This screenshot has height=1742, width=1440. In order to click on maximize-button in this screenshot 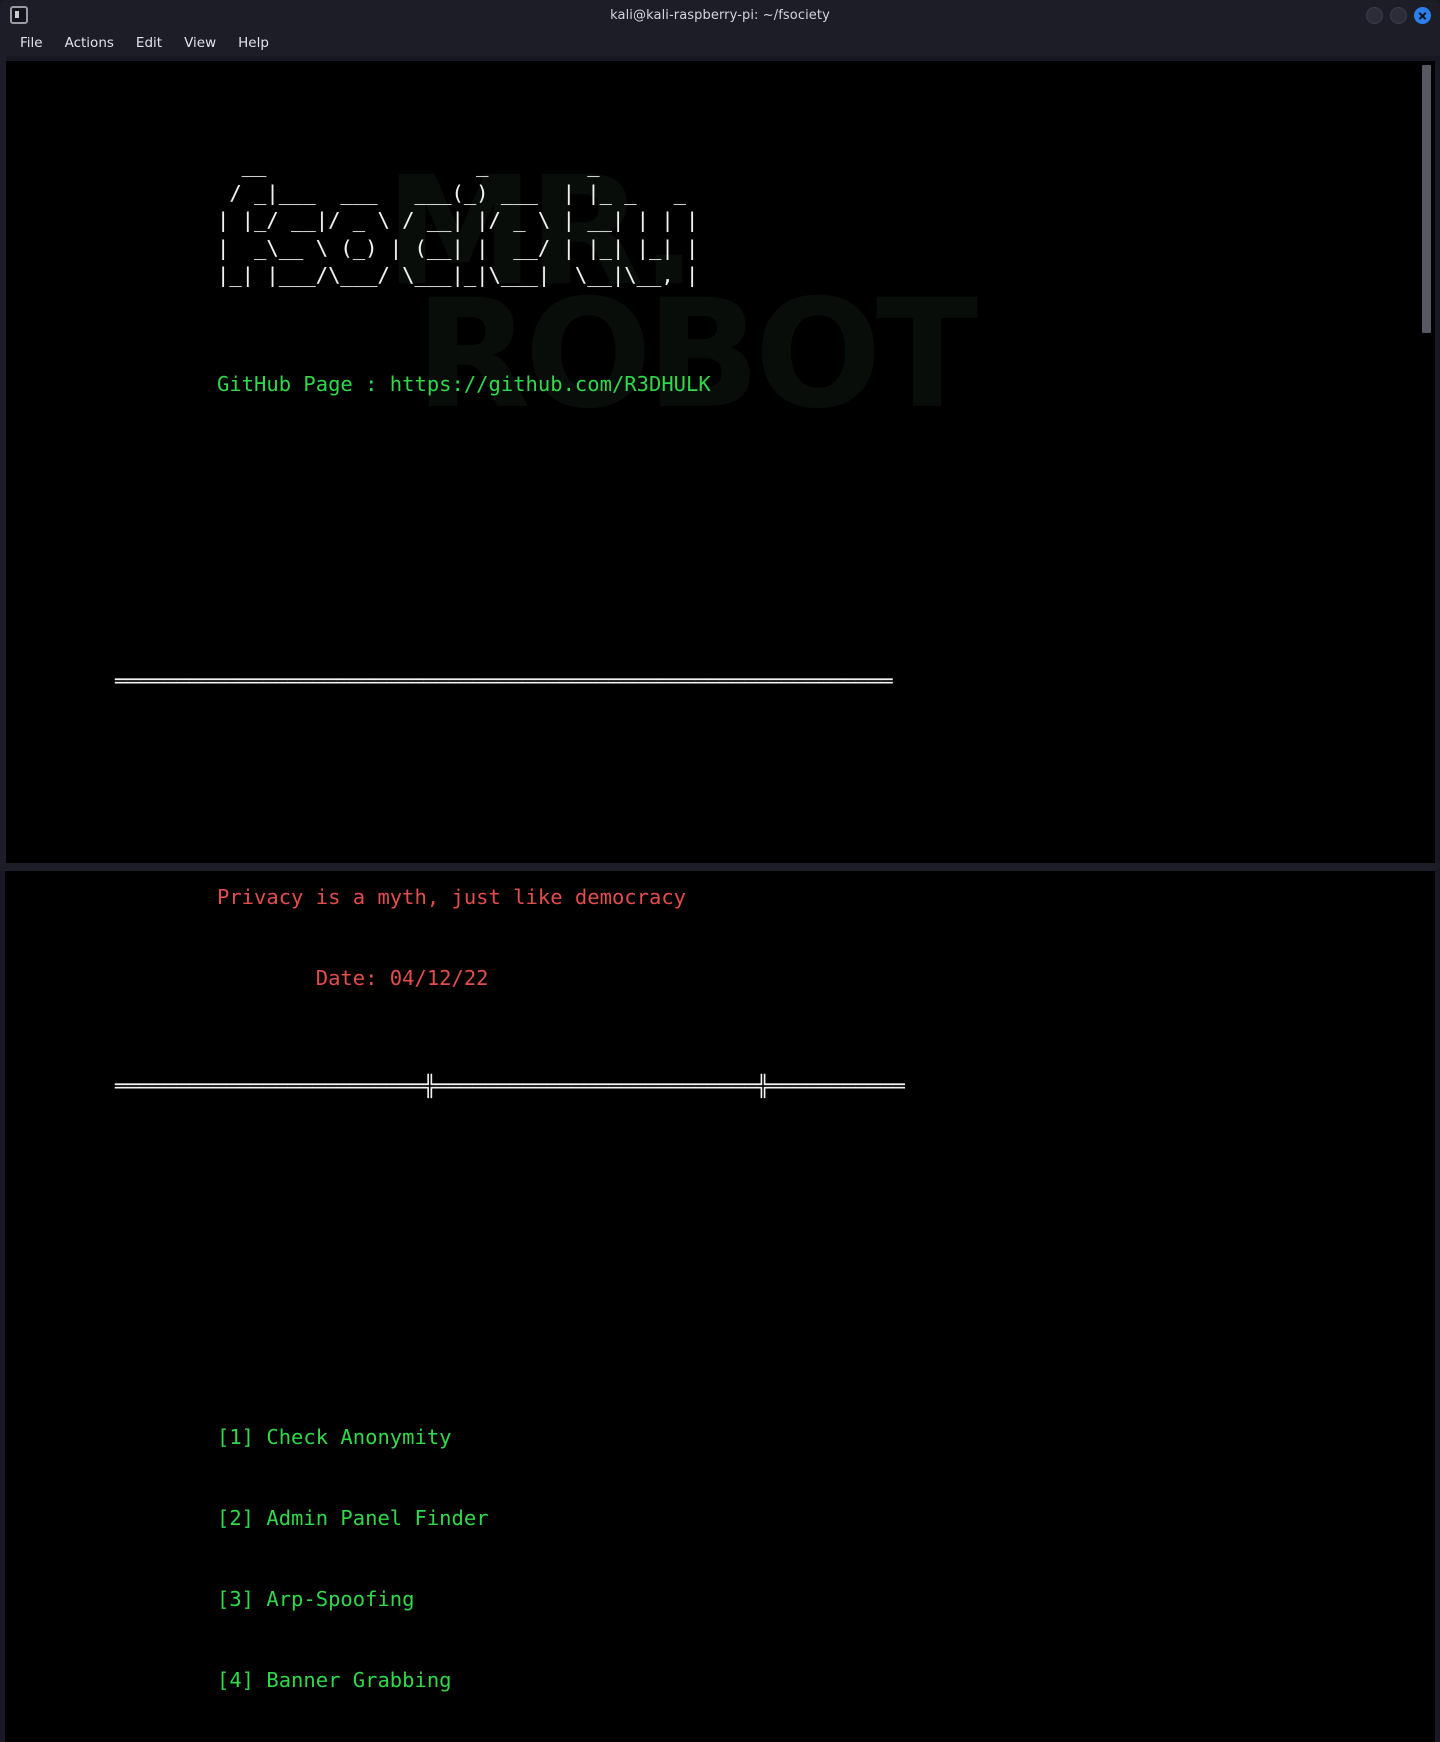, I will do `click(1398, 15)`.